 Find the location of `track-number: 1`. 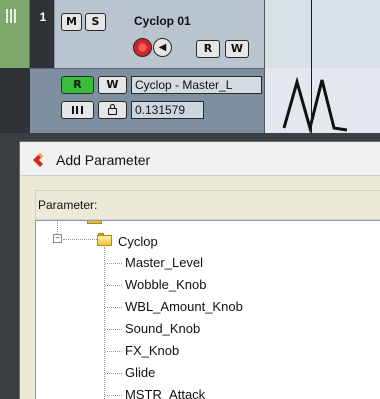

track-number: 1 is located at coordinates (43, 17).